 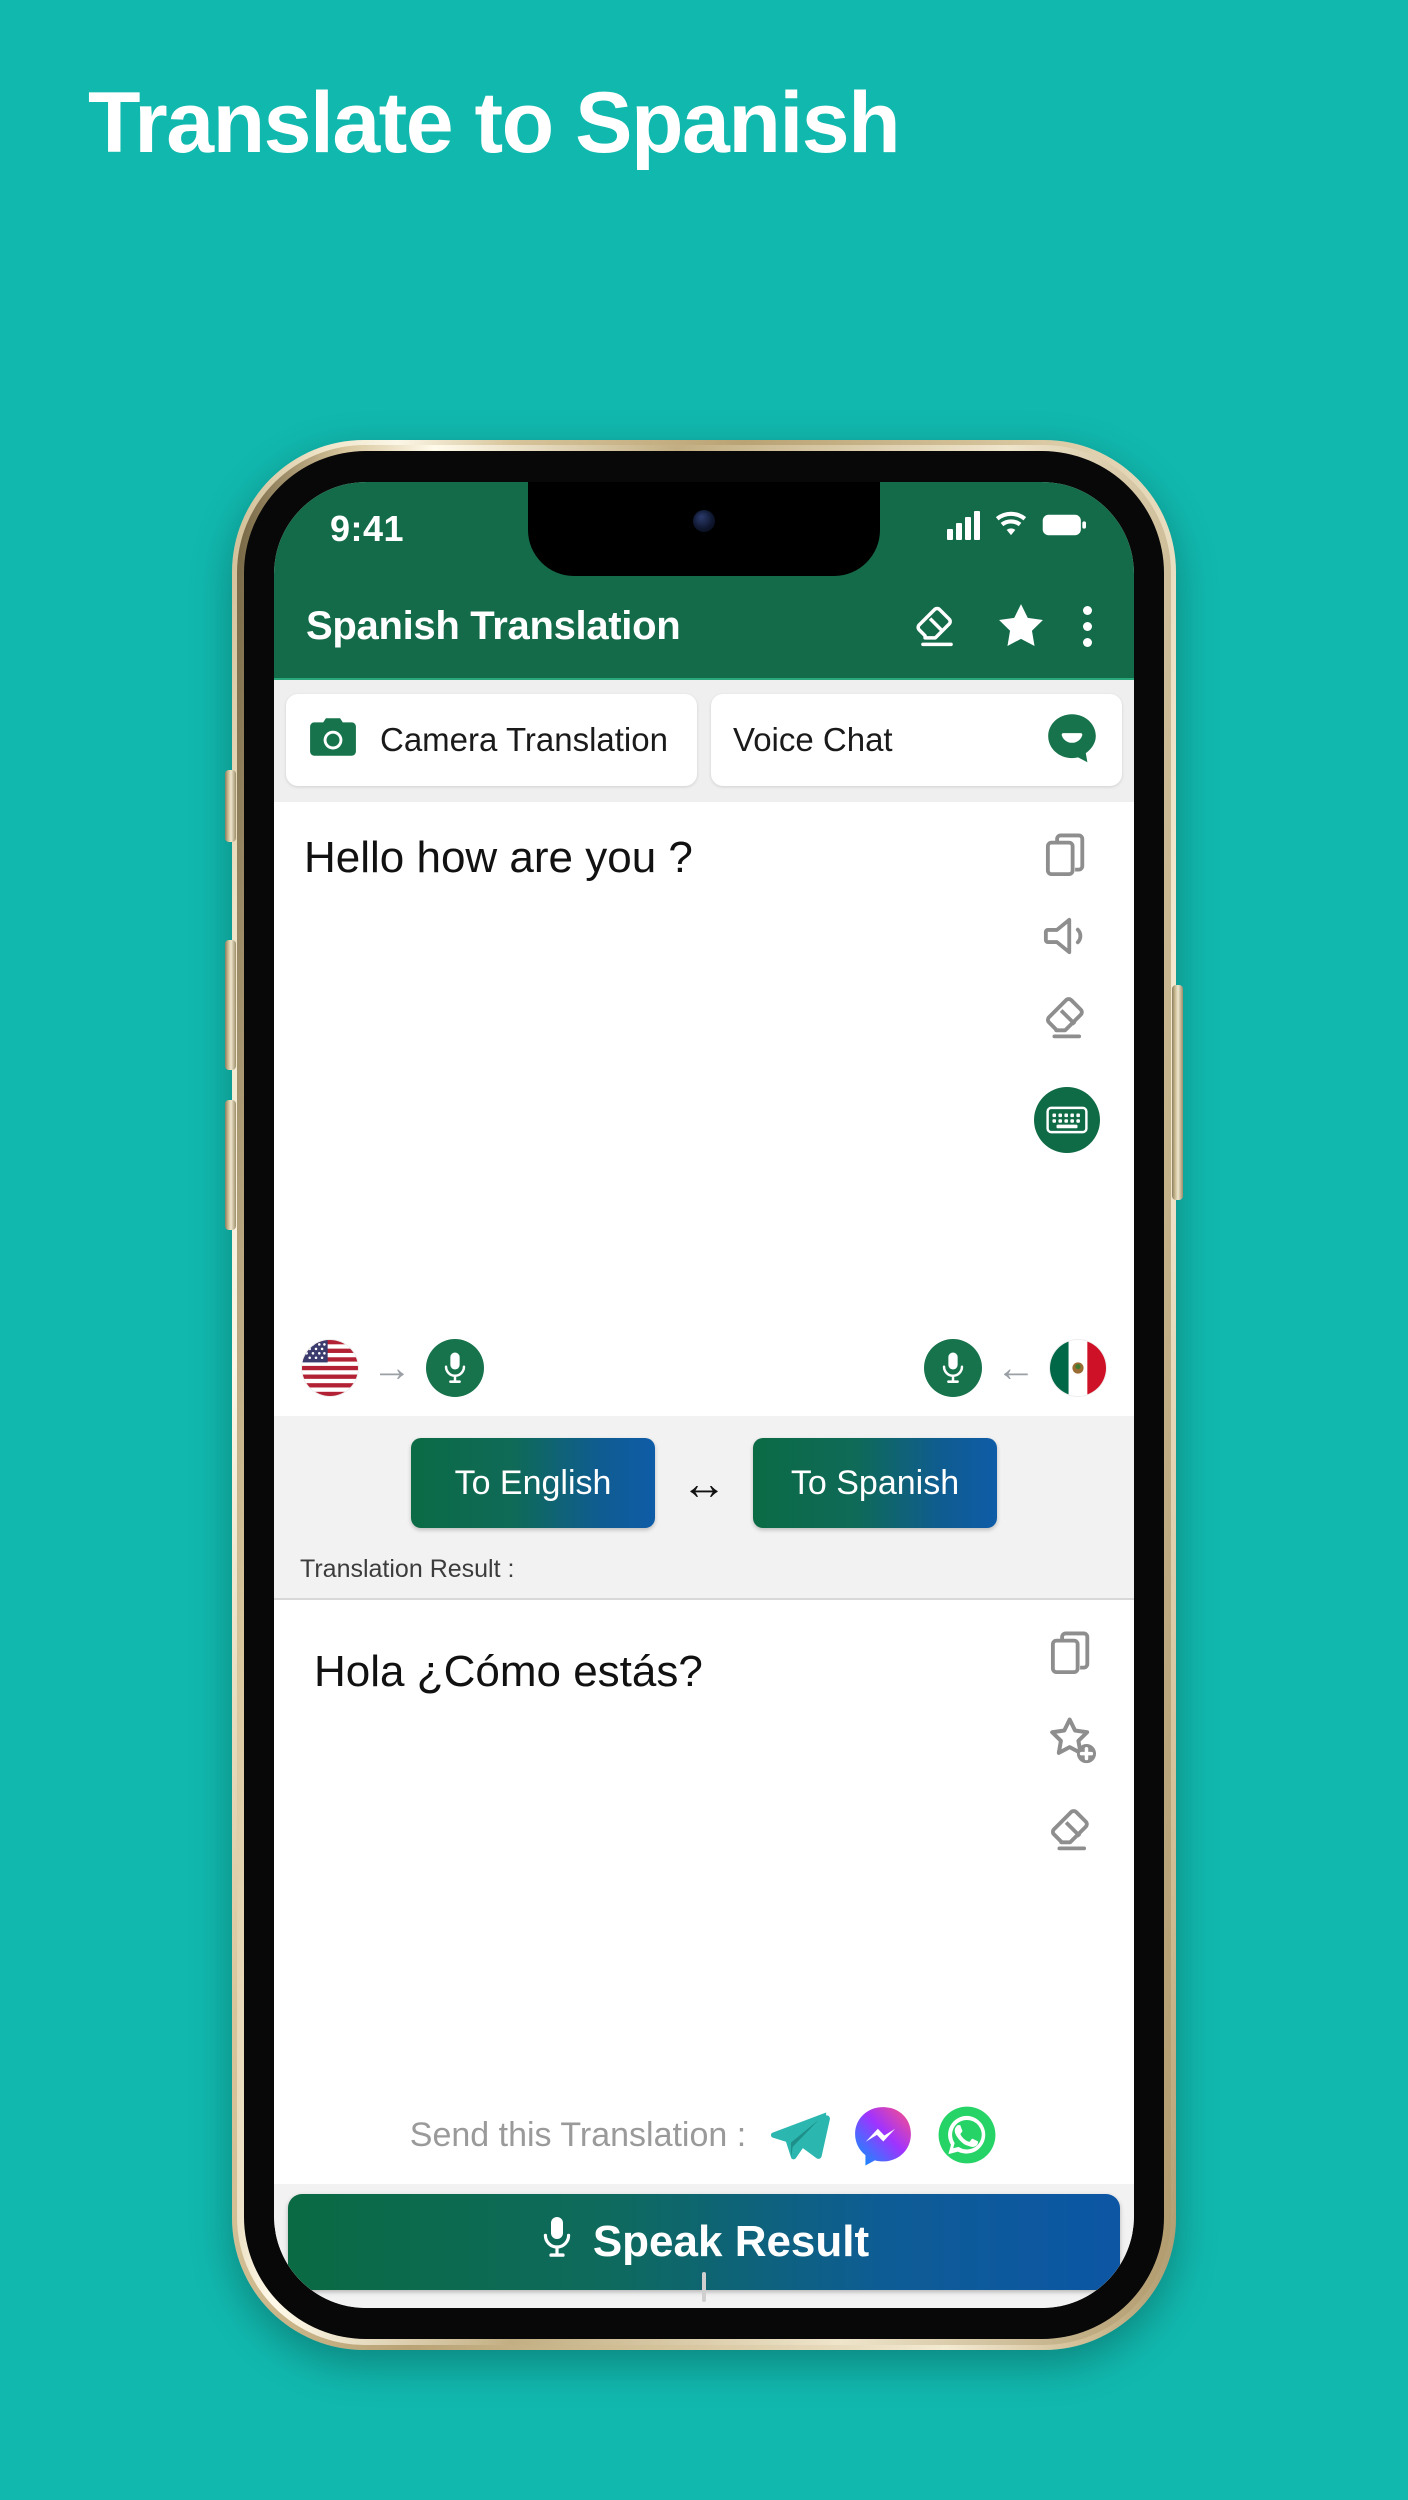 What do you see at coordinates (704, 741) in the screenshot?
I see `mode-tabs: Camera Translation Voice Chat` at bounding box center [704, 741].